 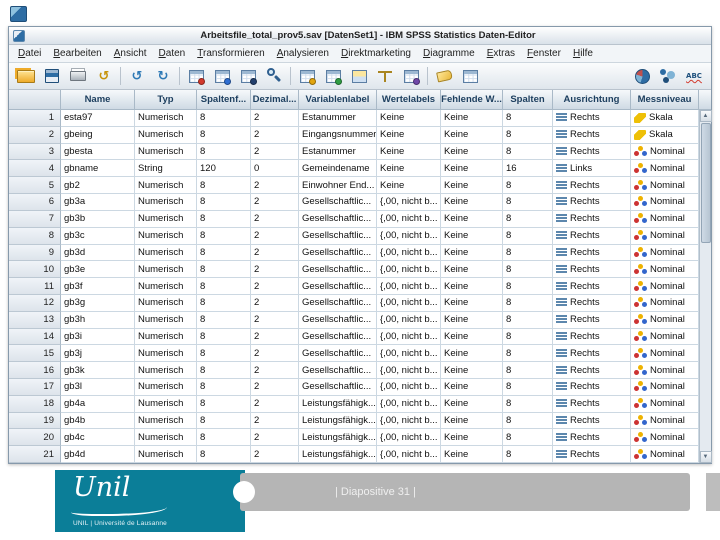 What do you see at coordinates (26, 76) in the screenshot?
I see `open-file-icon` at bounding box center [26, 76].